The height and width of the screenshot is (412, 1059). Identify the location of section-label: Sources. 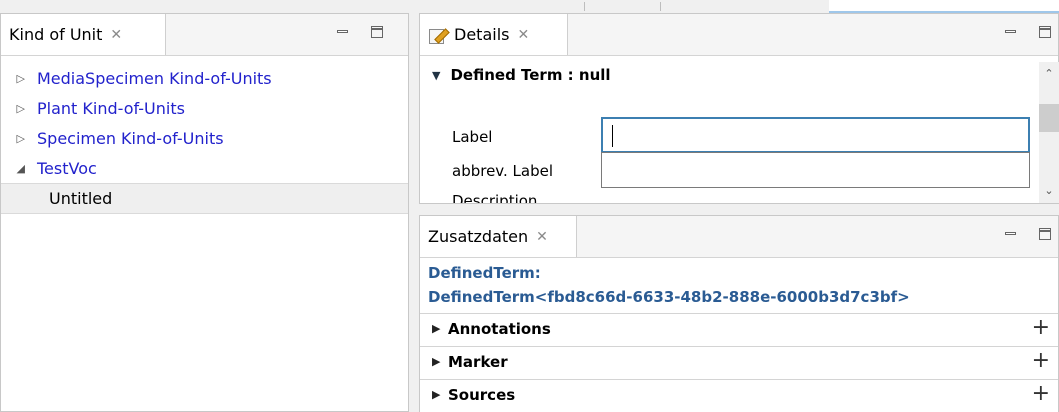
(482, 395).